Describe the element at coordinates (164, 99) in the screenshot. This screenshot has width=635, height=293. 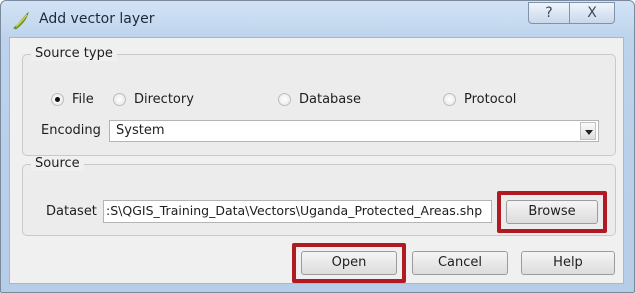
I see `radio-directory-label: Directory` at that location.